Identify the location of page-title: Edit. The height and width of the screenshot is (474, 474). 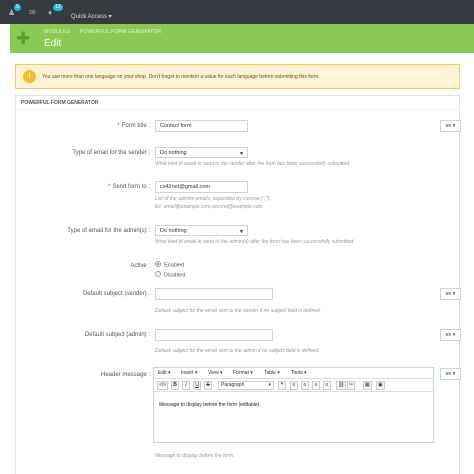
(53, 43).